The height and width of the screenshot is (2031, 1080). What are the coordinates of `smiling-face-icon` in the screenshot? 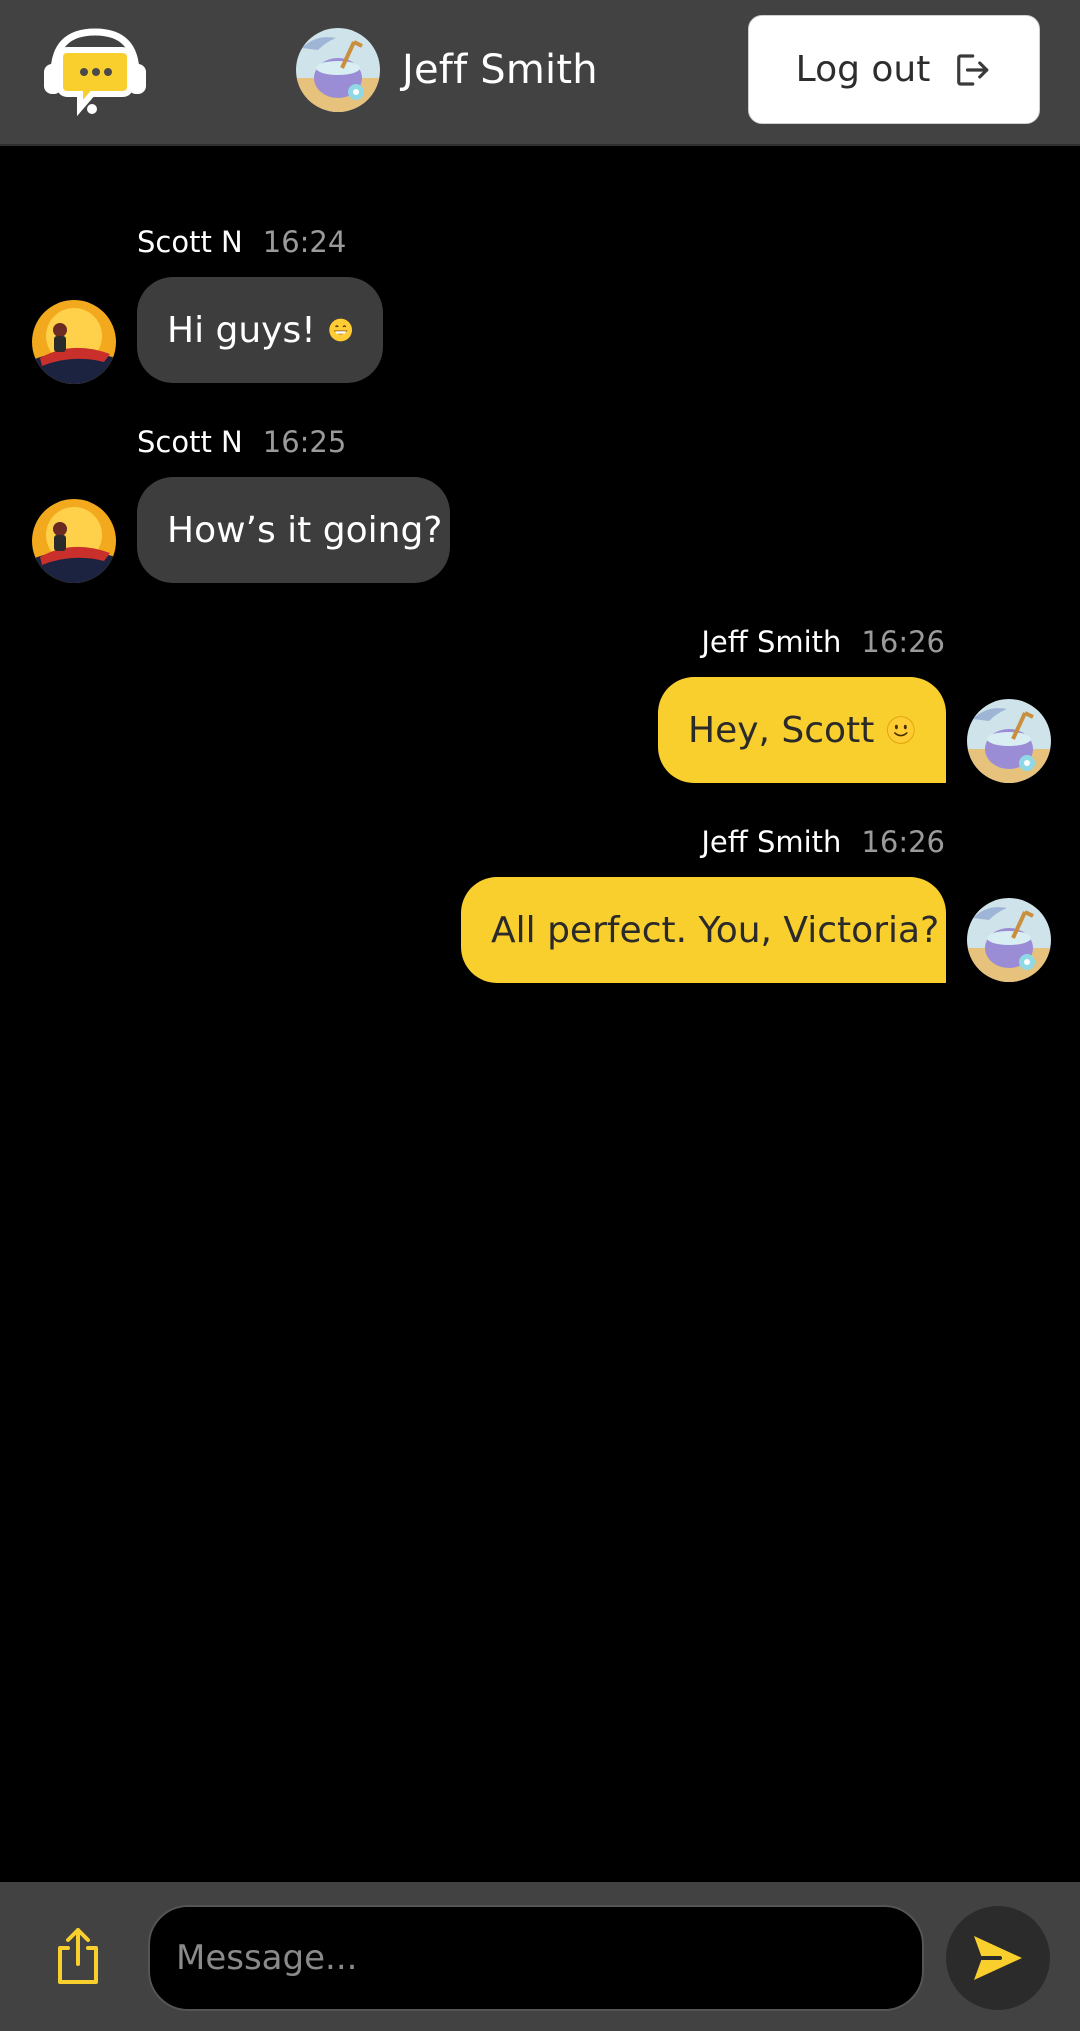 It's located at (901, 730).